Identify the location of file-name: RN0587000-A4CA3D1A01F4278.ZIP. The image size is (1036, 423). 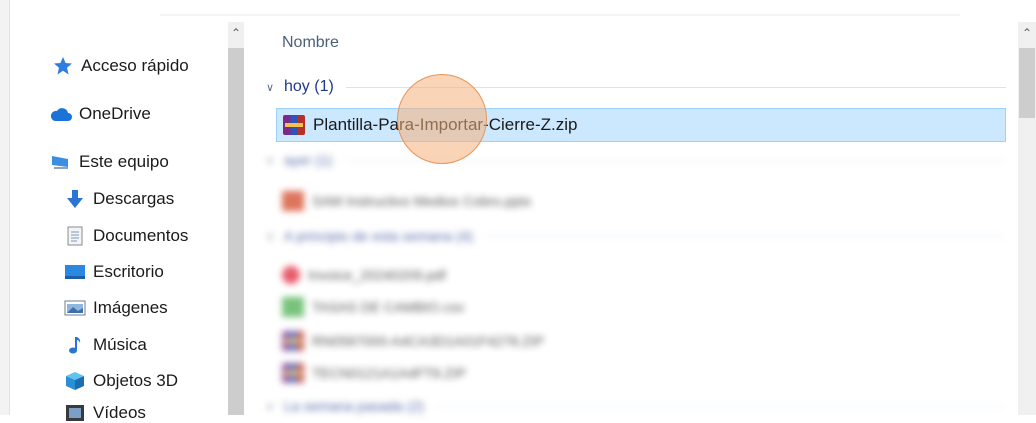
(428, 341).